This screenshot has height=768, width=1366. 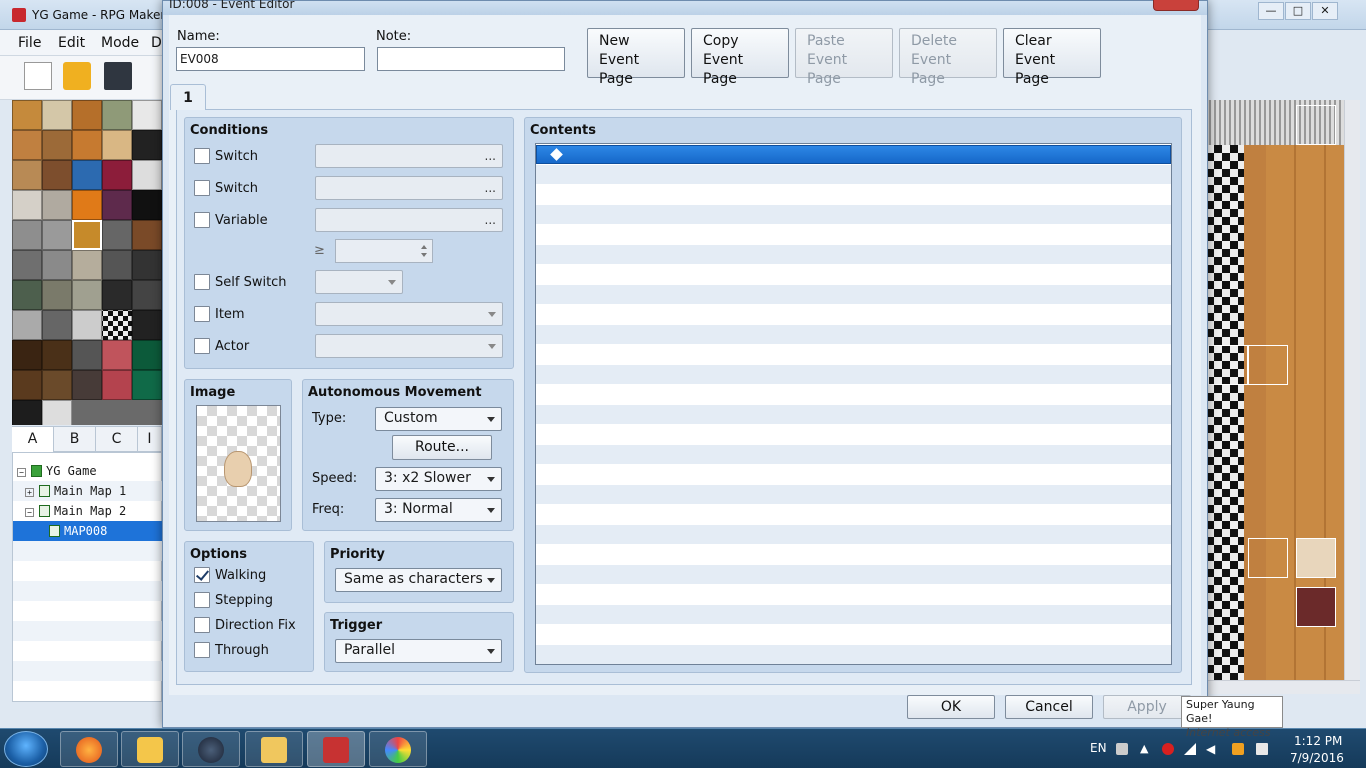 What do you see at coordinates (238, 463) in the screenshot?
I see `event-image-preview` at bounding box center [238, 463].